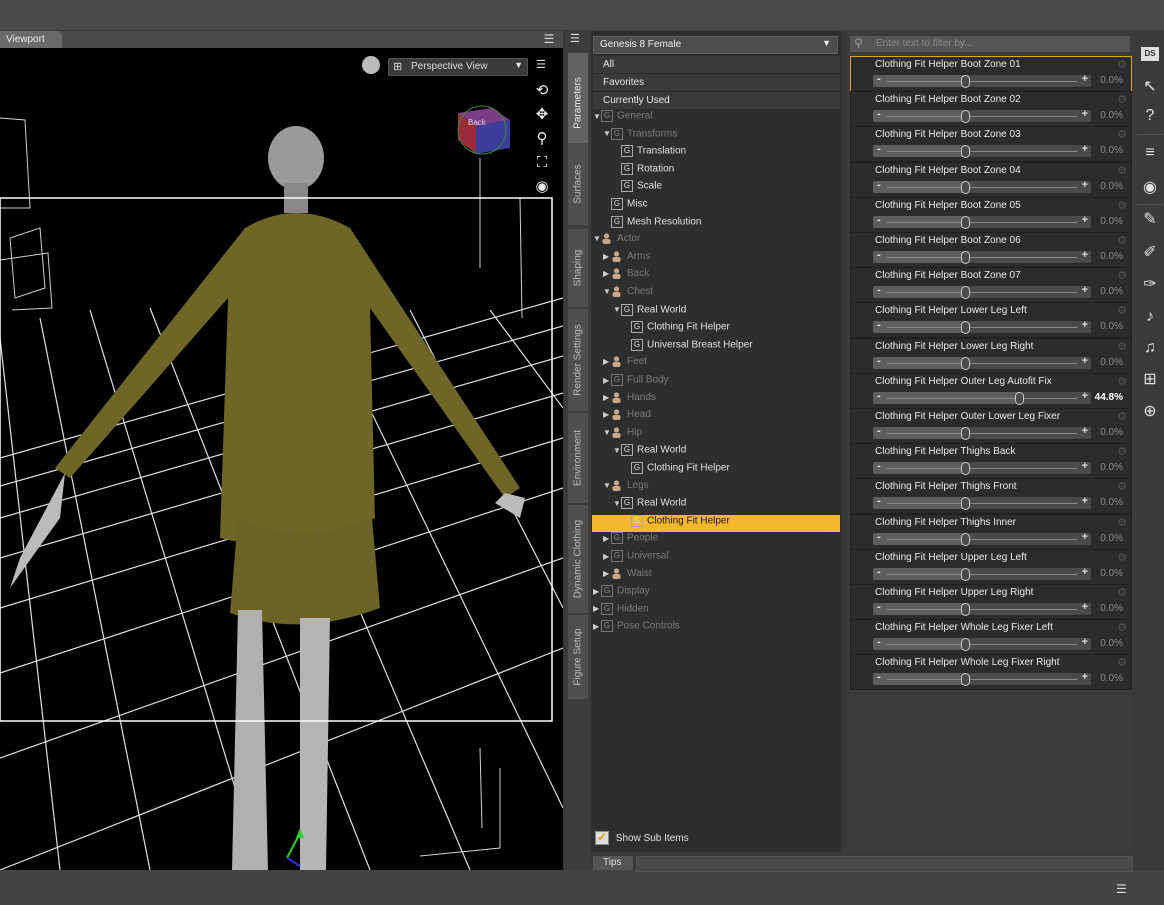 This screenshot has width=1164, height=905. What do you see at coordinates (1150, 220) in the screenshot?
I see `edit-icon: ✎` at bounding box center [1150, 220].